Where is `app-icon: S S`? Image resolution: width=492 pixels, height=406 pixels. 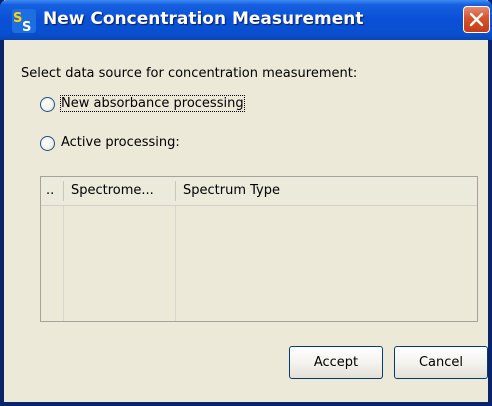 app-icon: S S is located at coordinates (24, 21).